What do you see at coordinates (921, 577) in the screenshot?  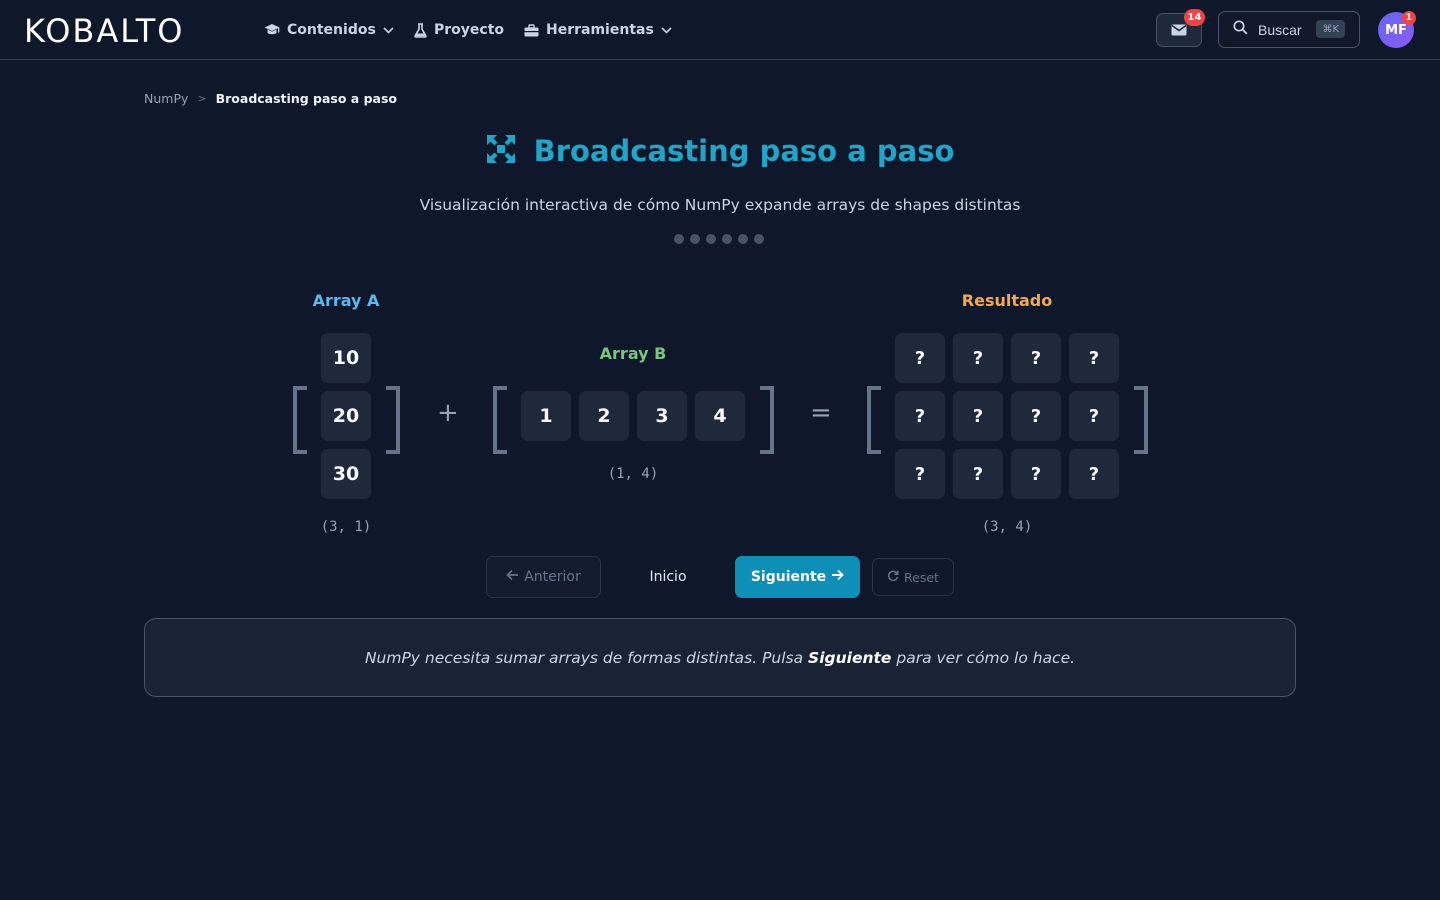 I see `reset-label: Reset` at bounding box center [921, 577].